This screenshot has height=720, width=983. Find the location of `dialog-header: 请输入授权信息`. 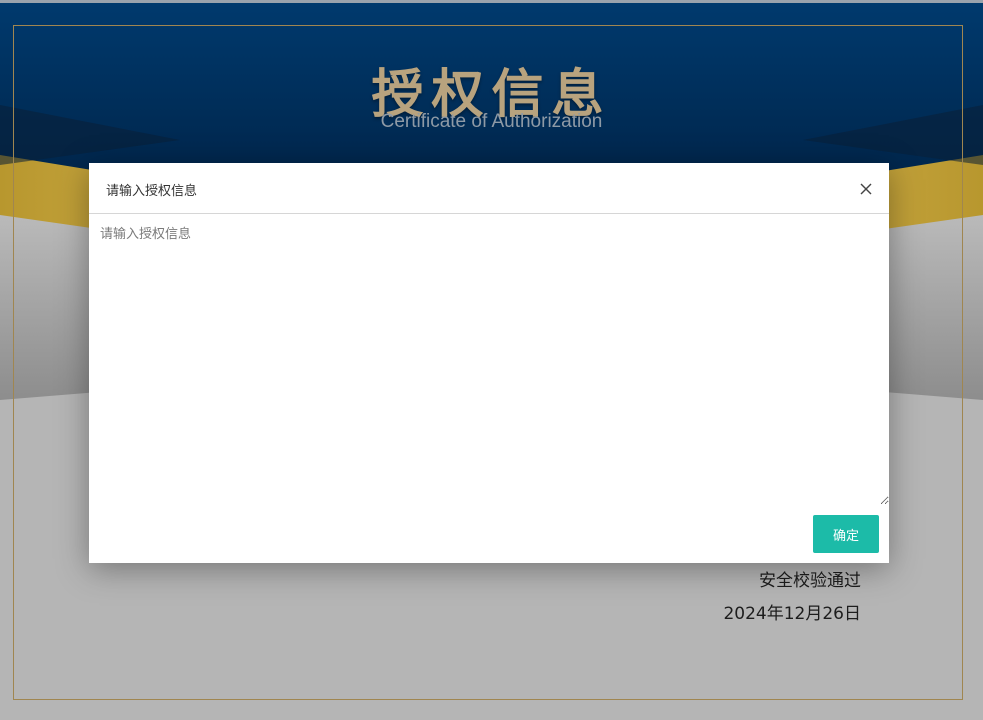

dialog-header: 请输入授权信息 is located at coordinates (489, 188).